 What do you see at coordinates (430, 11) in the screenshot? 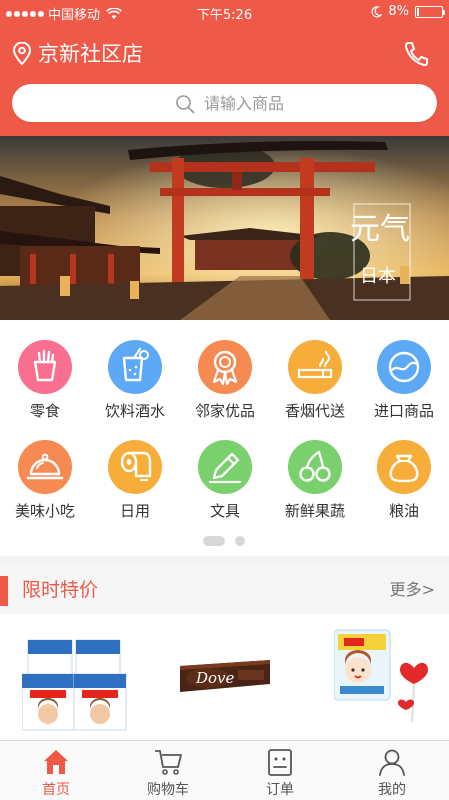
I see `battery-icon` at bounding box center [430, 11].